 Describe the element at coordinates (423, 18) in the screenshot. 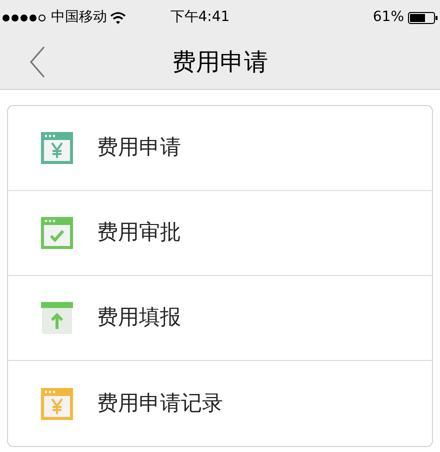

I see `battery-icon` at that location.